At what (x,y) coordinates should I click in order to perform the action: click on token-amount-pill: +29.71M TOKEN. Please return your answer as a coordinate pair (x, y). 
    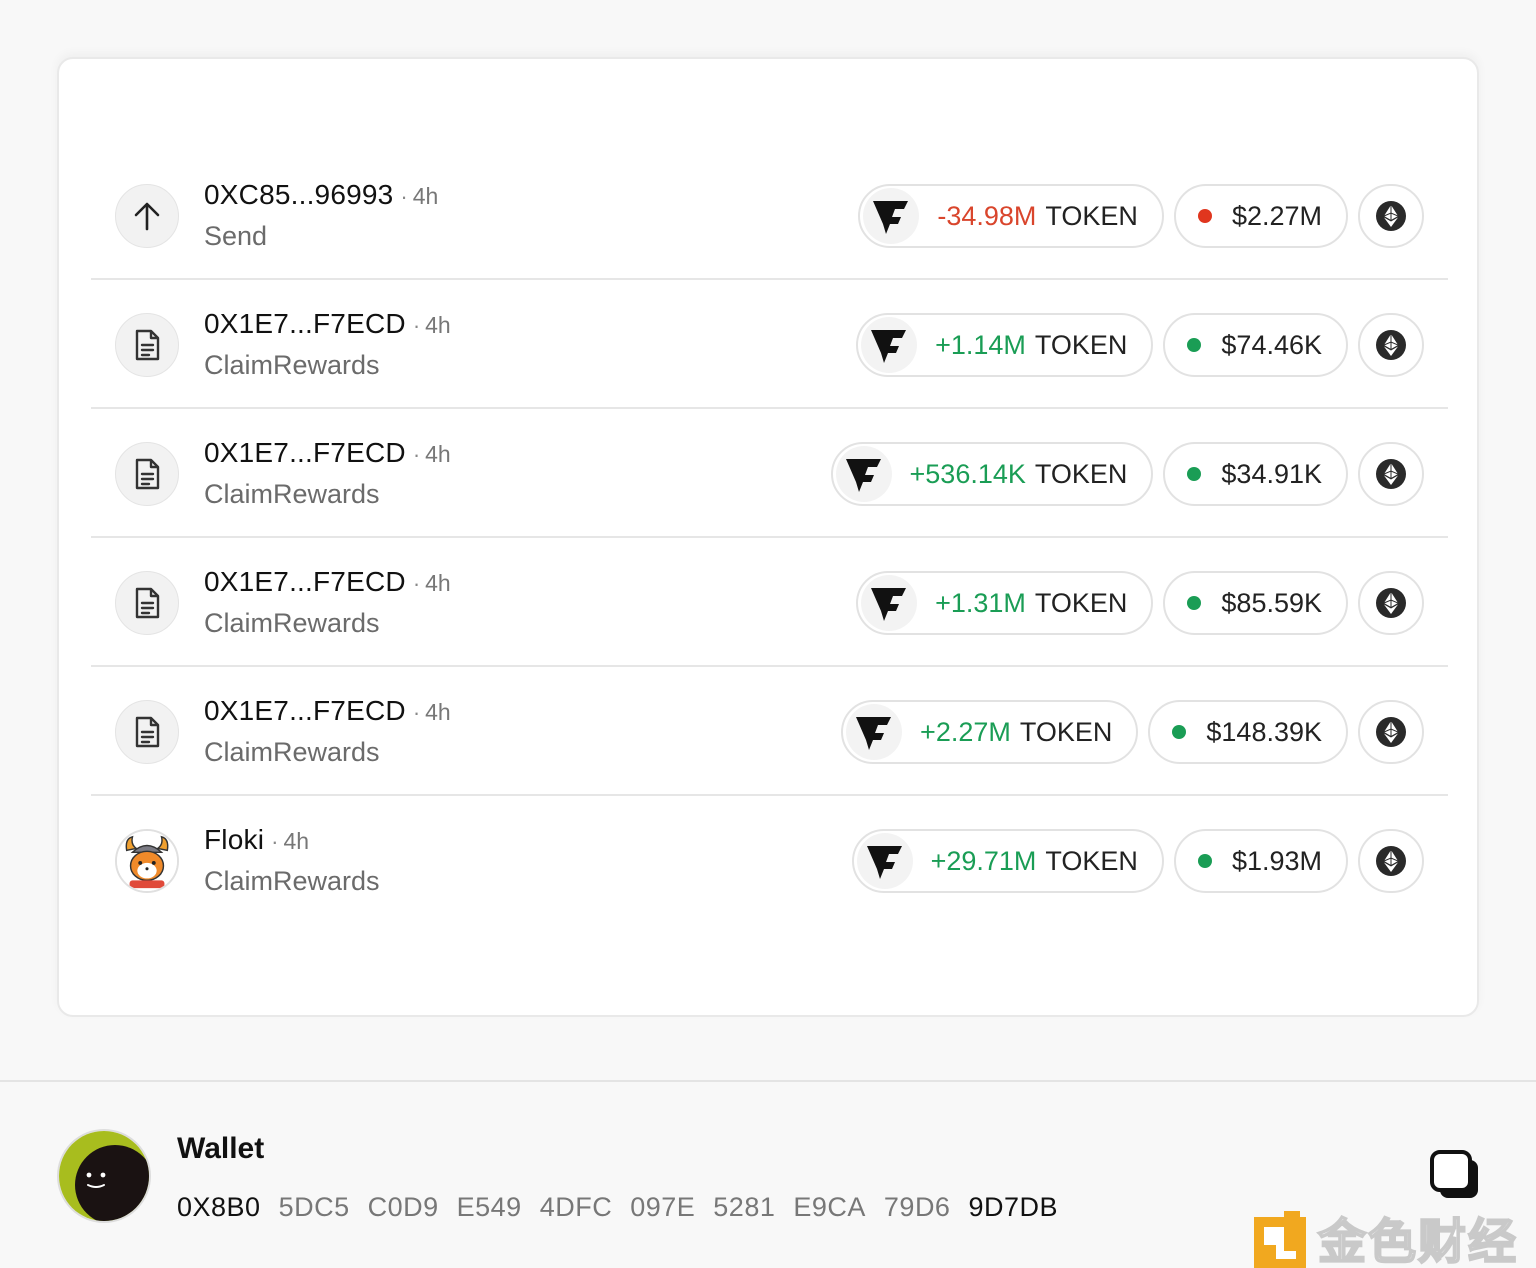
    Looking at the image, I should click on (1007, 861).